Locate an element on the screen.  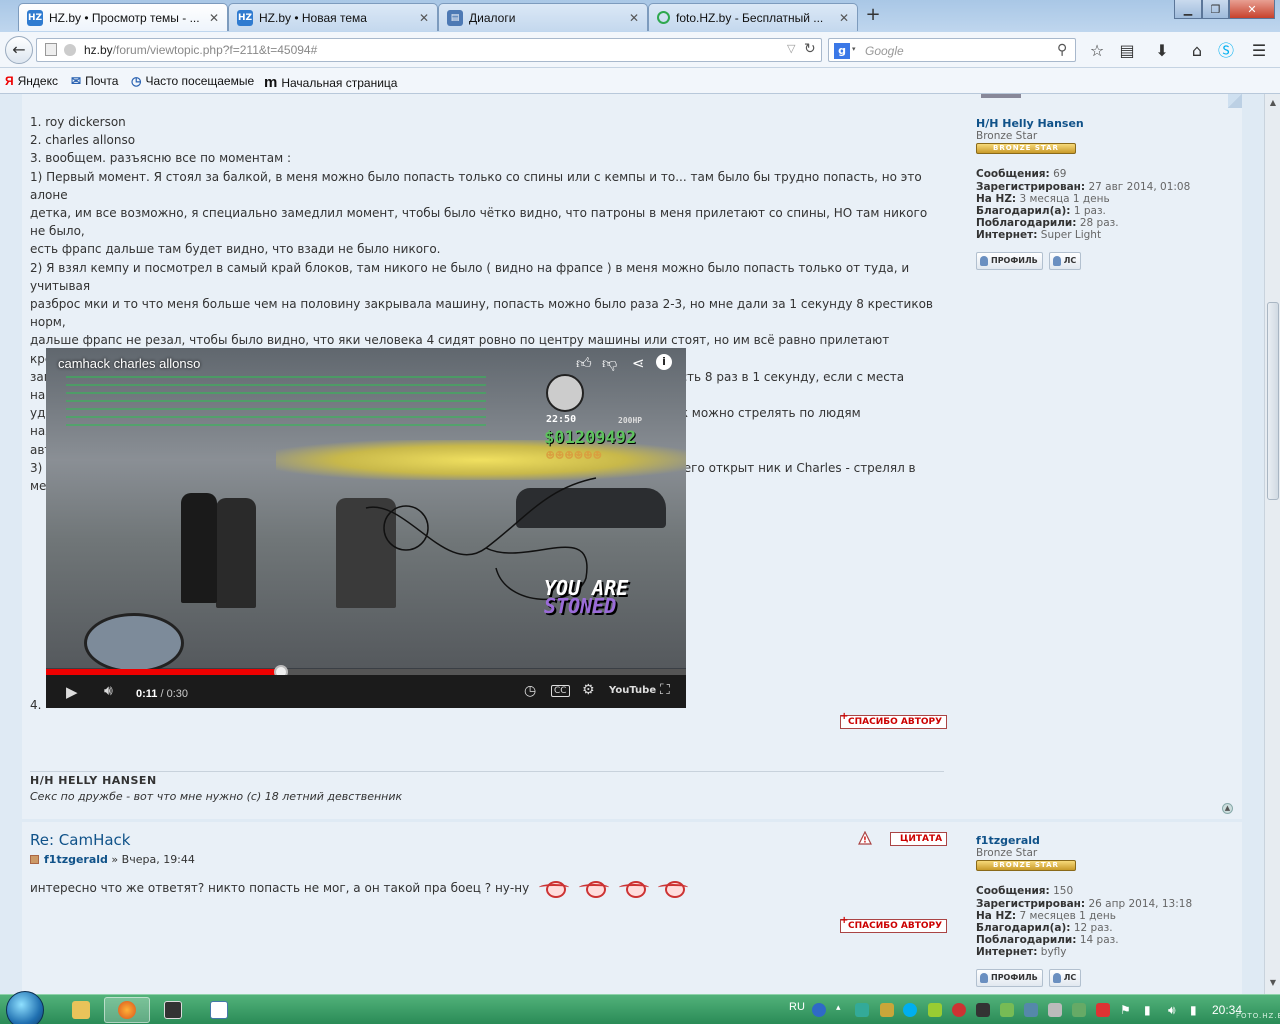
close-window-button: ✕ is located at coordinates (1252, 9).